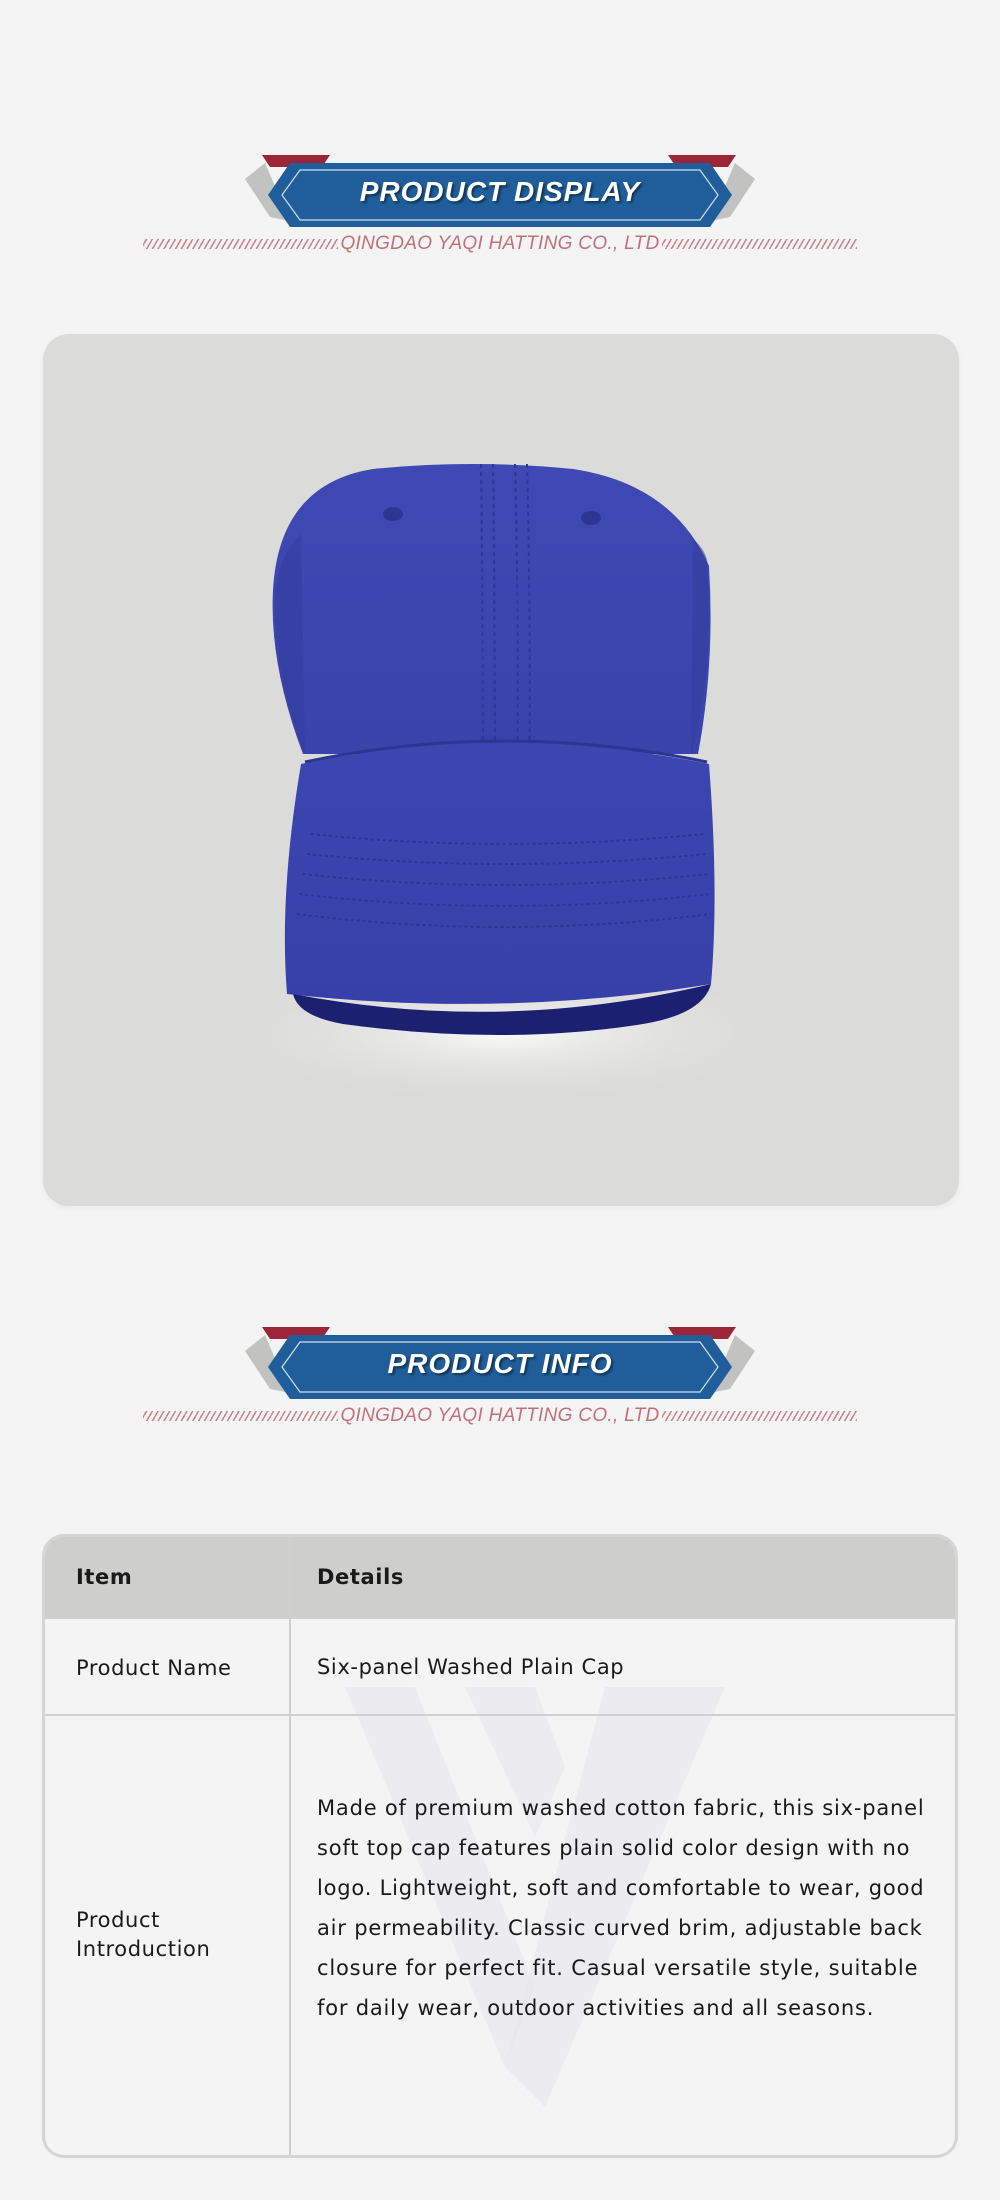  What do you see at coordinates (500, 1363) in the screenshot?
I see `section-title: PRODUCT INFO` at bounding box center [500, 1363].